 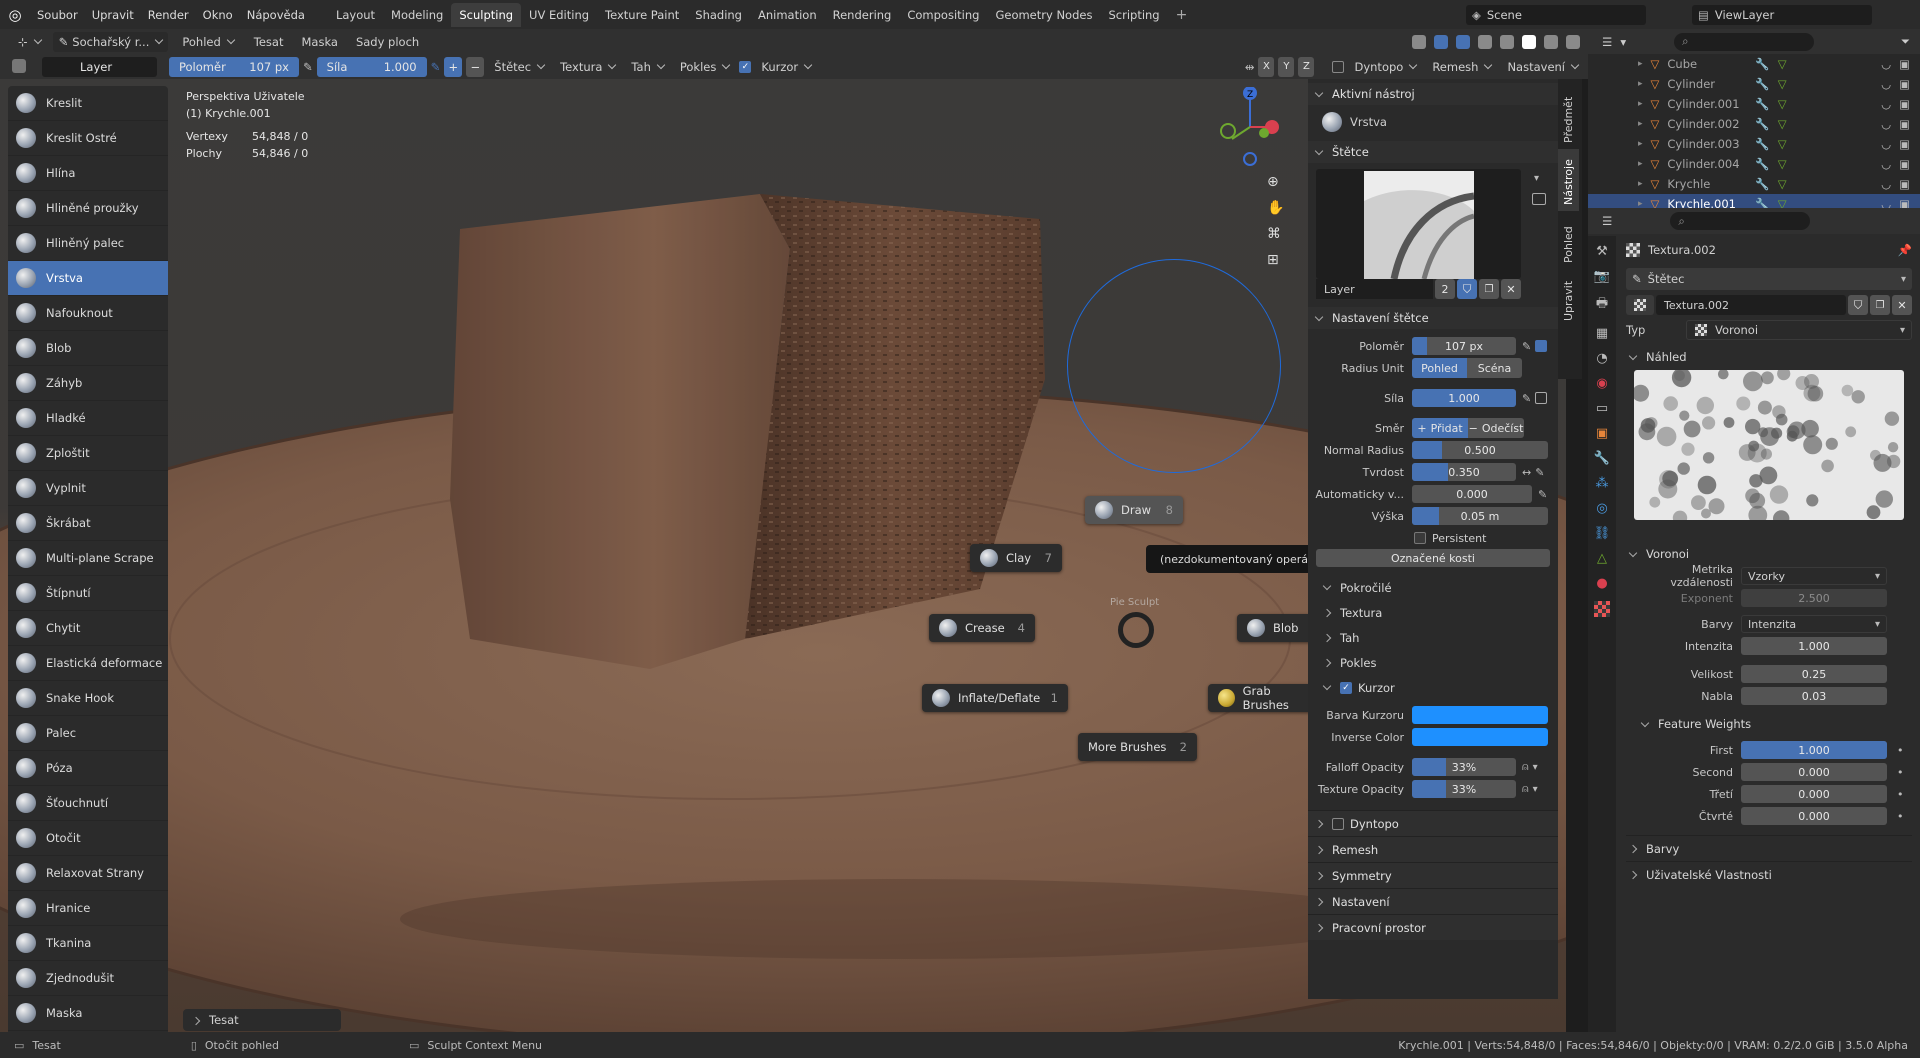 What do you see at coordinates (262, 1020) in the screenshot?
I see `last-operator-panel: Tesat` at bounding box center [262, 1020].